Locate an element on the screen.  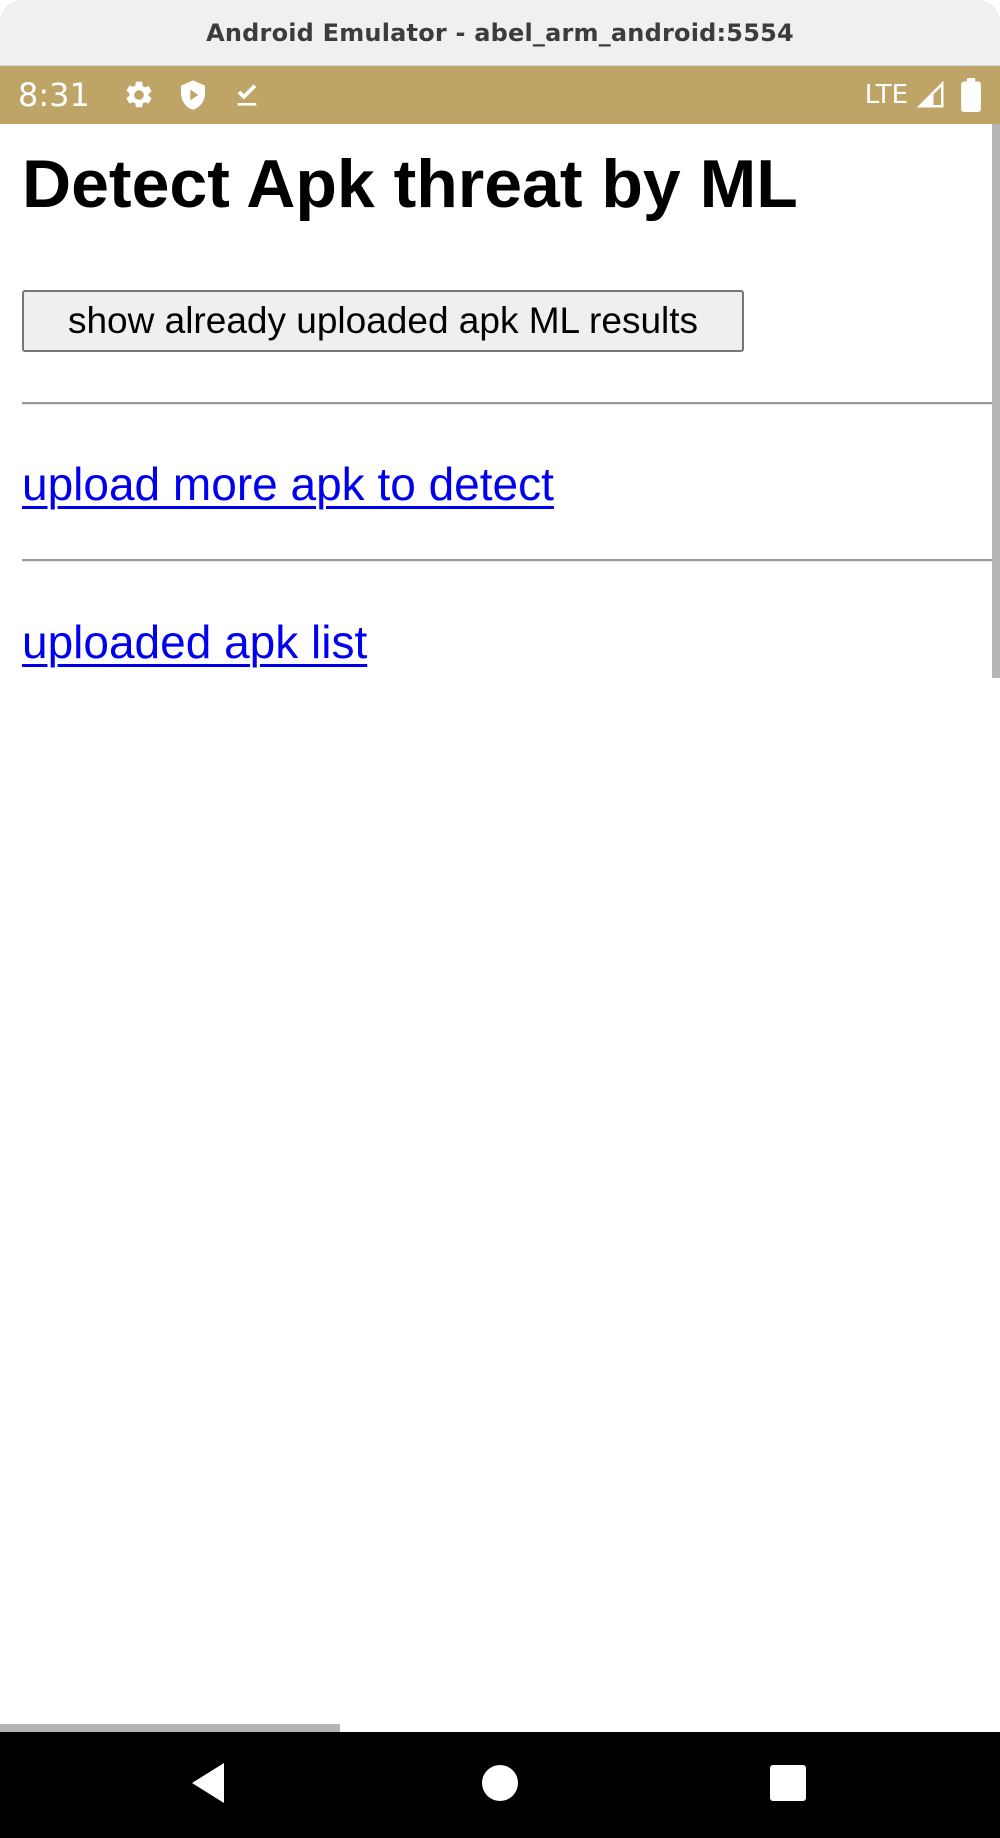
android-status-bar: 8:31 LTE is located at coordinates (500, 95).